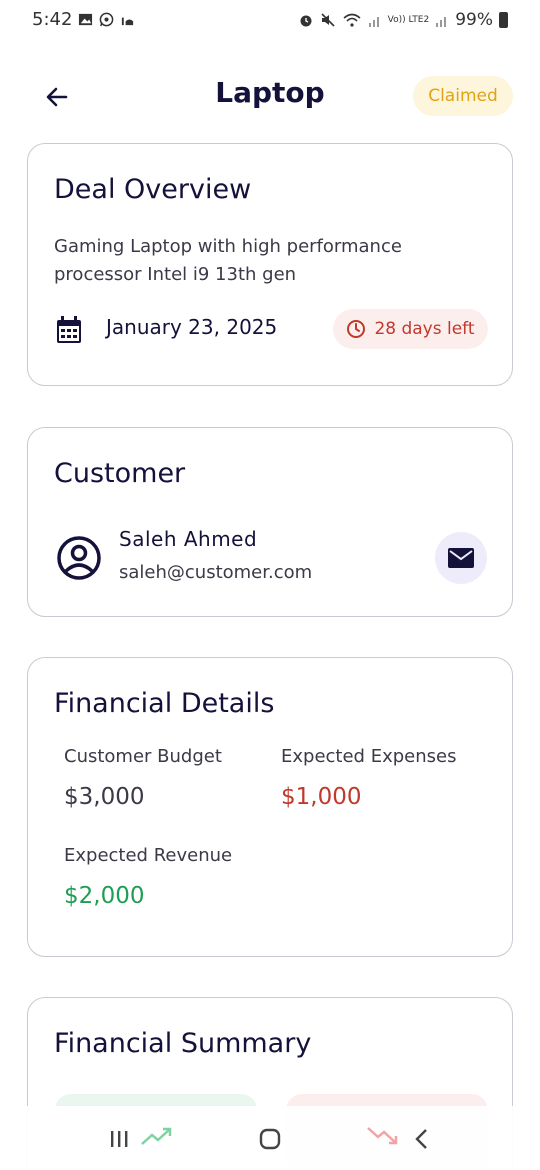  Describe the element at coordinates (408, 19) in the screenshot. I see `network-label: Vo)) LTE2` at that location.